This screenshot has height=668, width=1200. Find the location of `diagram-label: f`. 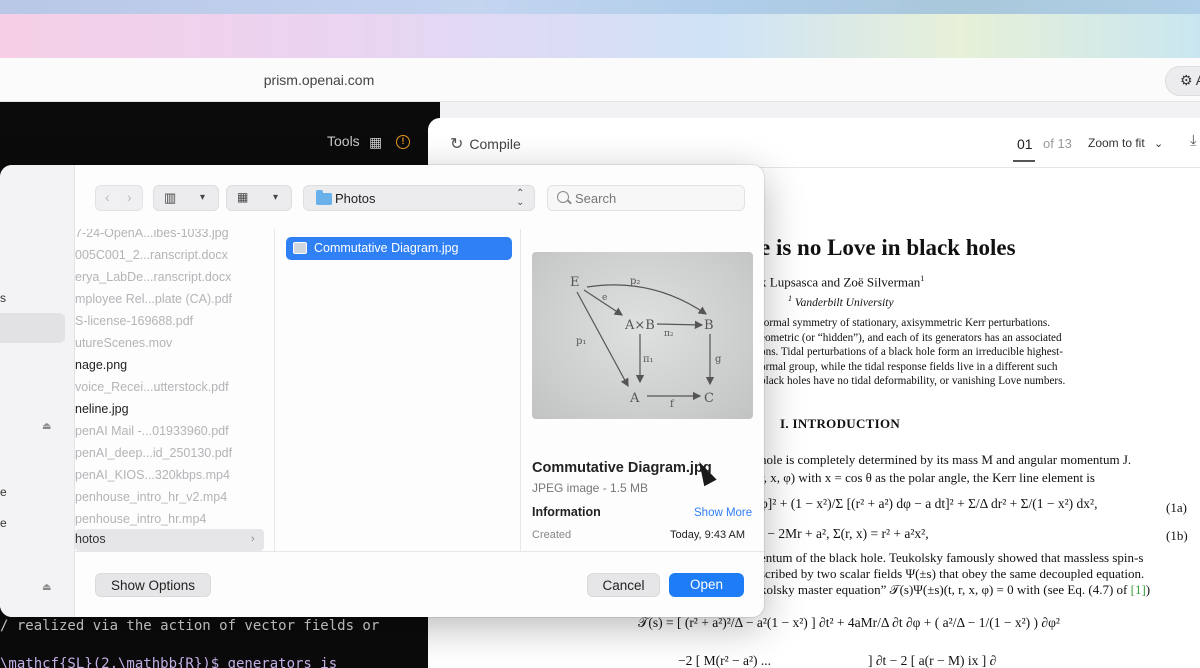

diagram-label: f is located at coordinates (672, 404).